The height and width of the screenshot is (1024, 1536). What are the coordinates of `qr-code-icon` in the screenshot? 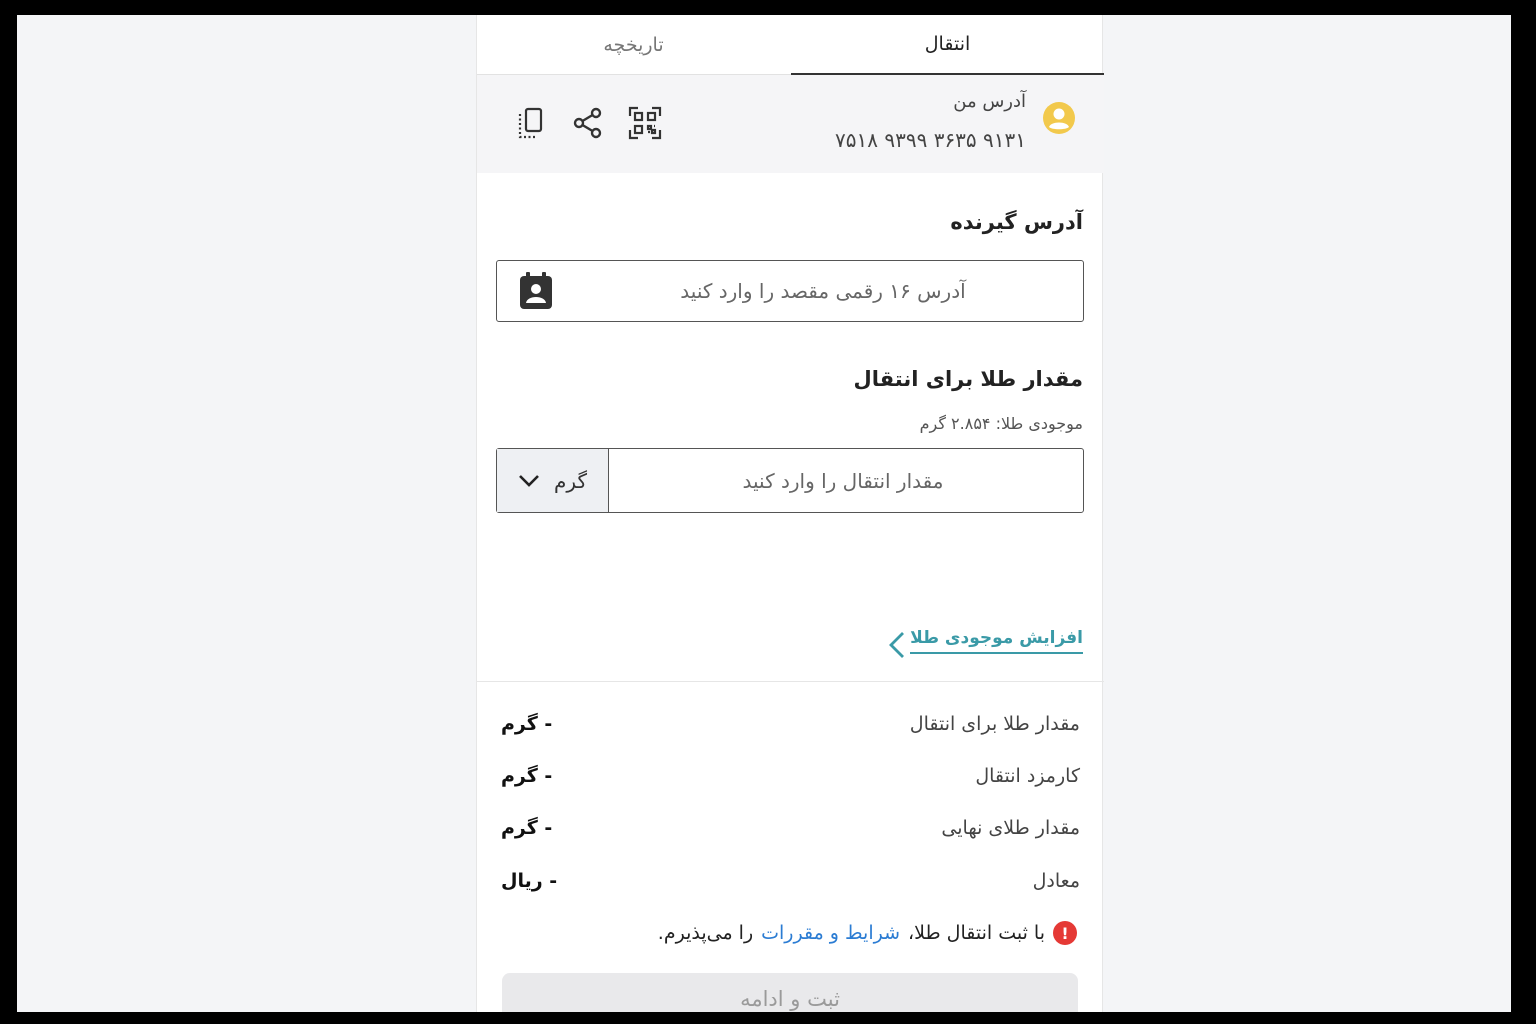 It's located at (645, 123).